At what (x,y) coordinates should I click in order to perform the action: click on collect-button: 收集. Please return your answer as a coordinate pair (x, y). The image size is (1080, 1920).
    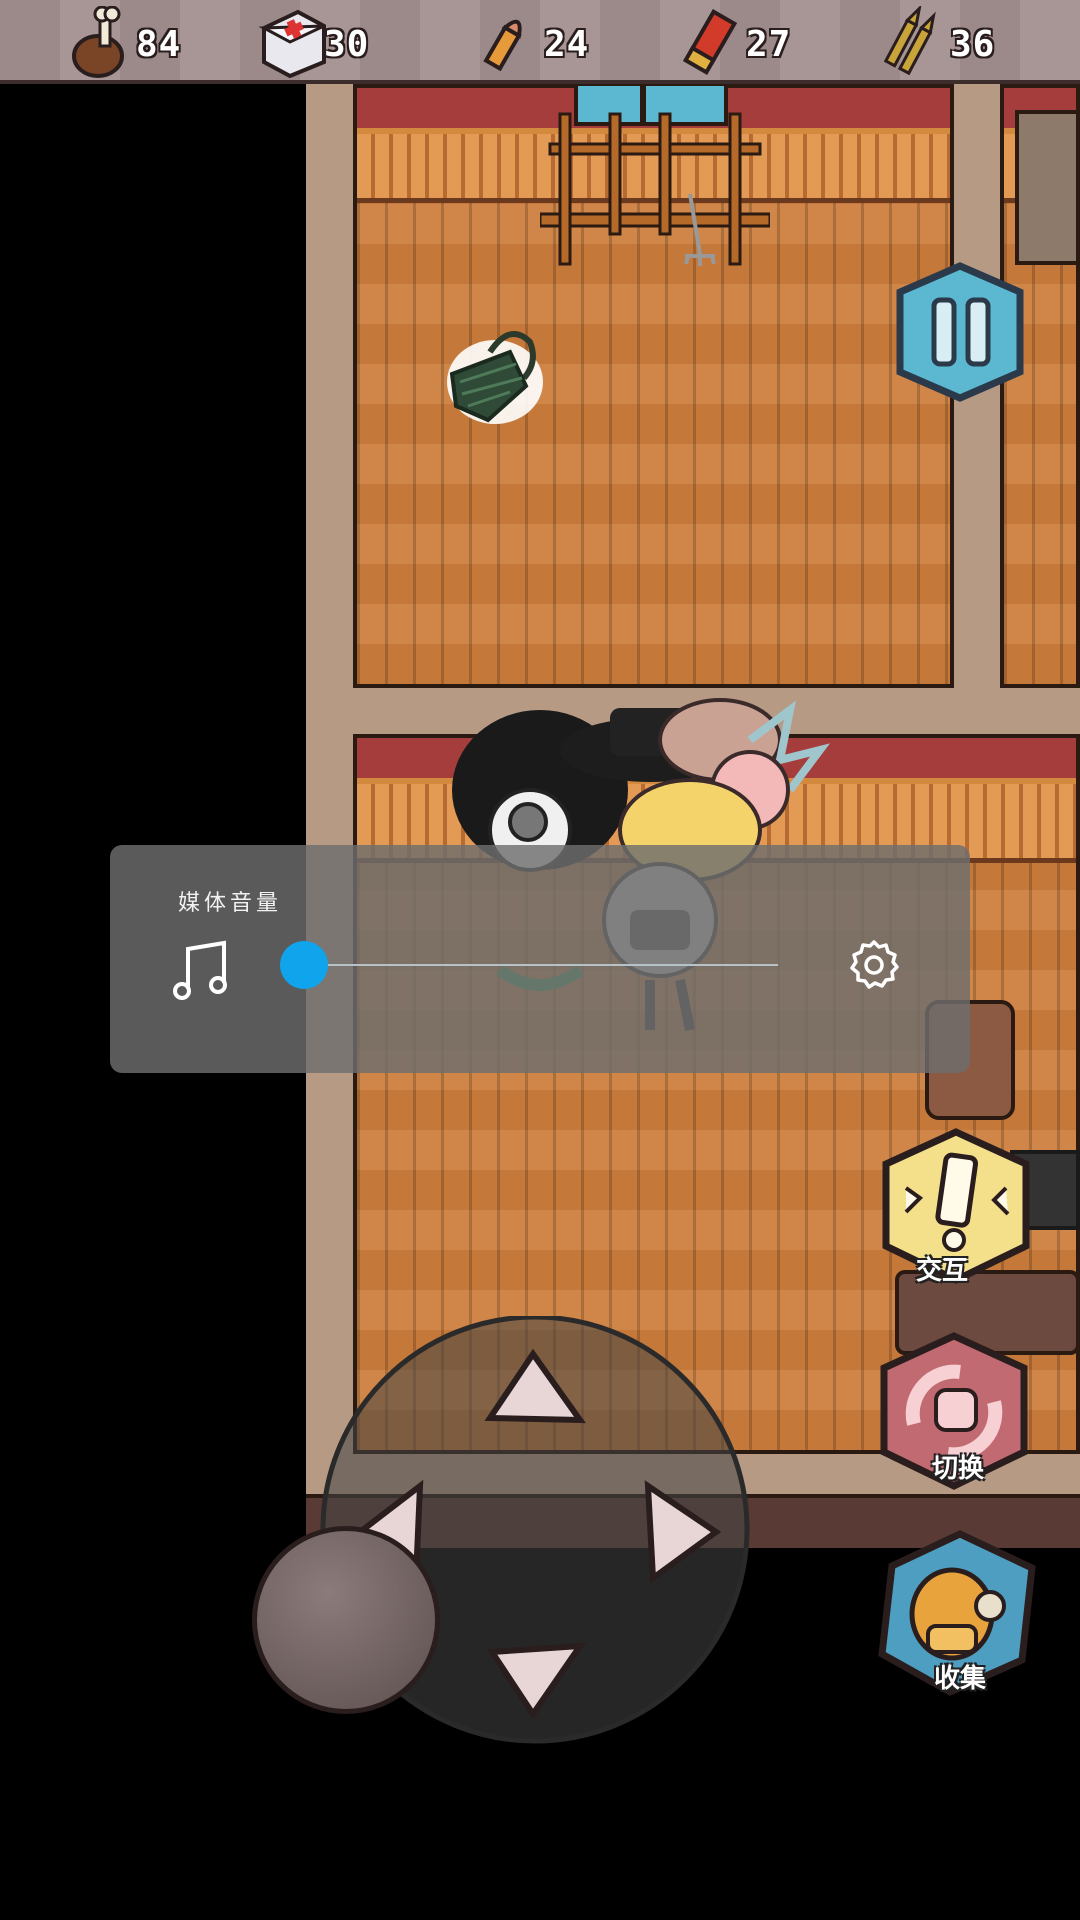
    Looking at the image, I should click on (955, 1613).